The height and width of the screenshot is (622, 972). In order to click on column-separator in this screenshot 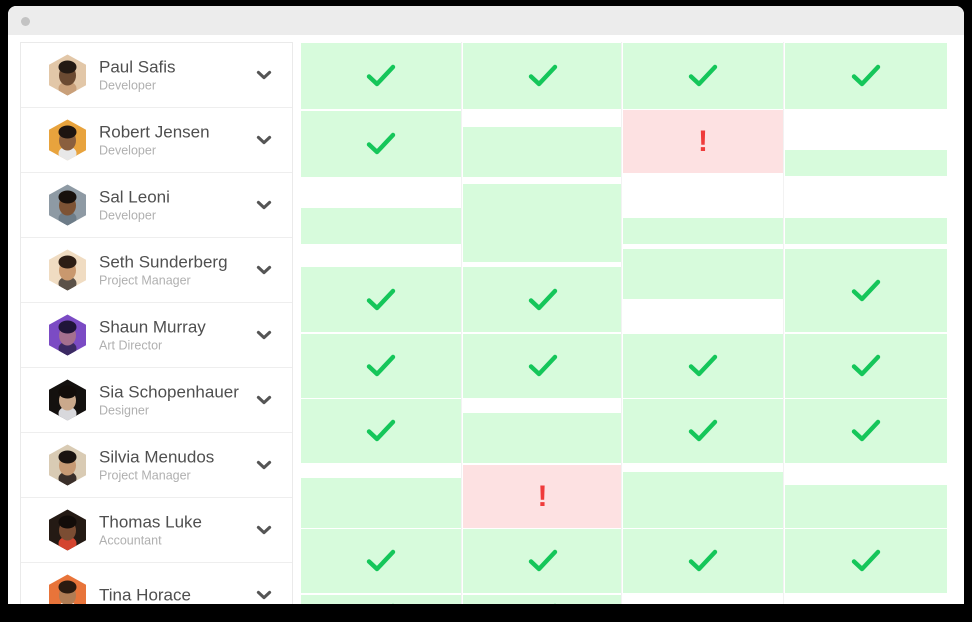, I will do `click(783, 323)`.